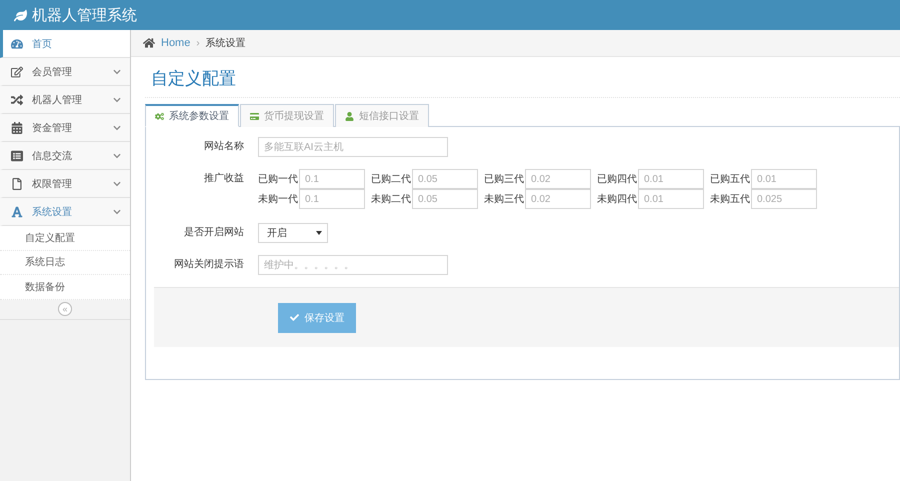  I want to click on sidebar-item: 系统设置, so click(65, 212).